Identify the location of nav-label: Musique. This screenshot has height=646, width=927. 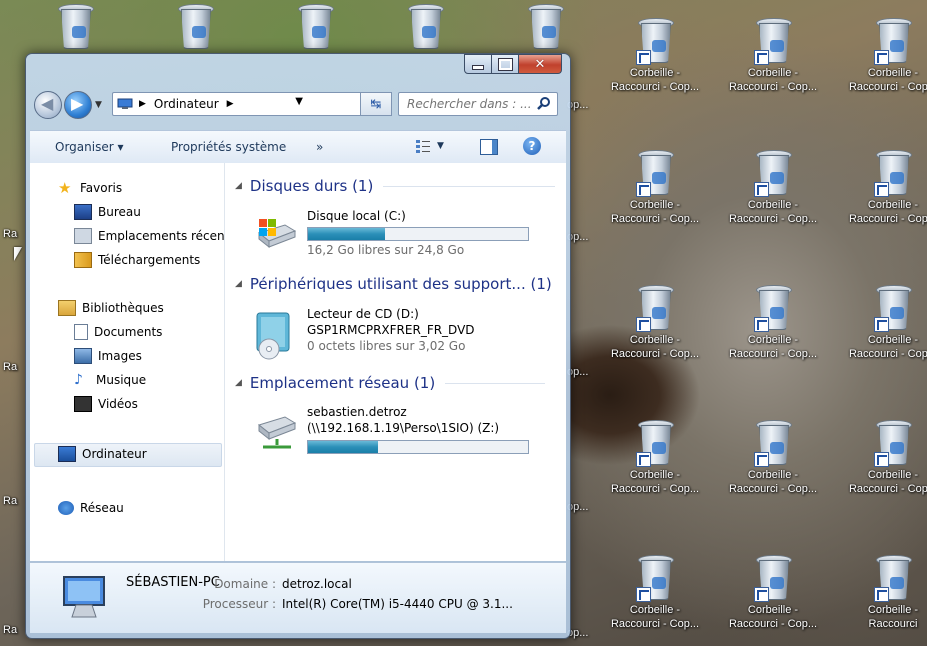
(121, 380).